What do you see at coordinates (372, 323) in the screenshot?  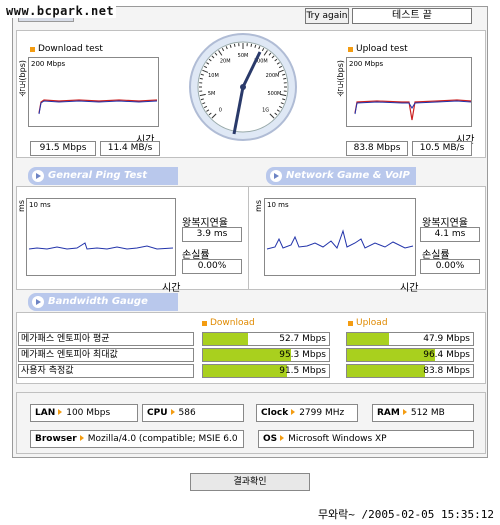 I see `bw-upload-text: Upload` at bounding box center [372, 323].